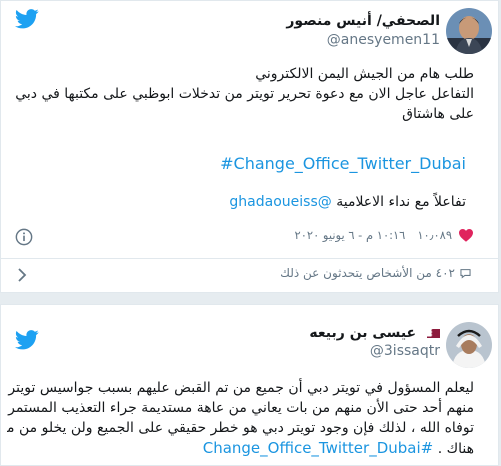 The height and width of the screenshot is (466, 501). What do you see at coordinates (465, 273) in the screenshot?
I see `comment-icon` at bounding box center [465, 273].